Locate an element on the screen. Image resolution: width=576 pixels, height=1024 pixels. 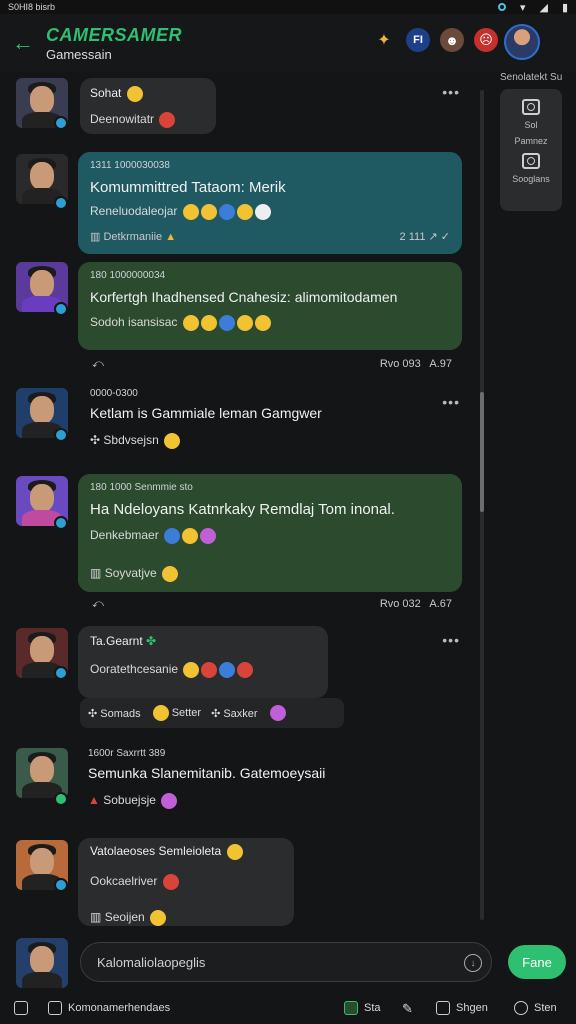
message-text: Deenowitatr is located at coordinates (148, 120).